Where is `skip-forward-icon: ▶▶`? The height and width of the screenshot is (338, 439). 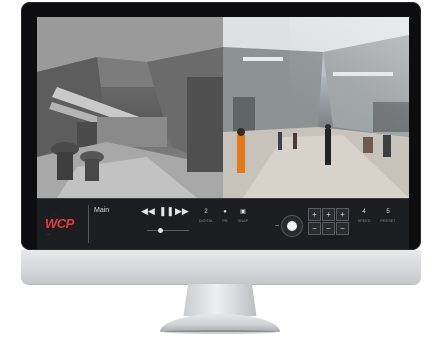 skip-forward-icon: ▶▶ is located at coordinates (182, 211).